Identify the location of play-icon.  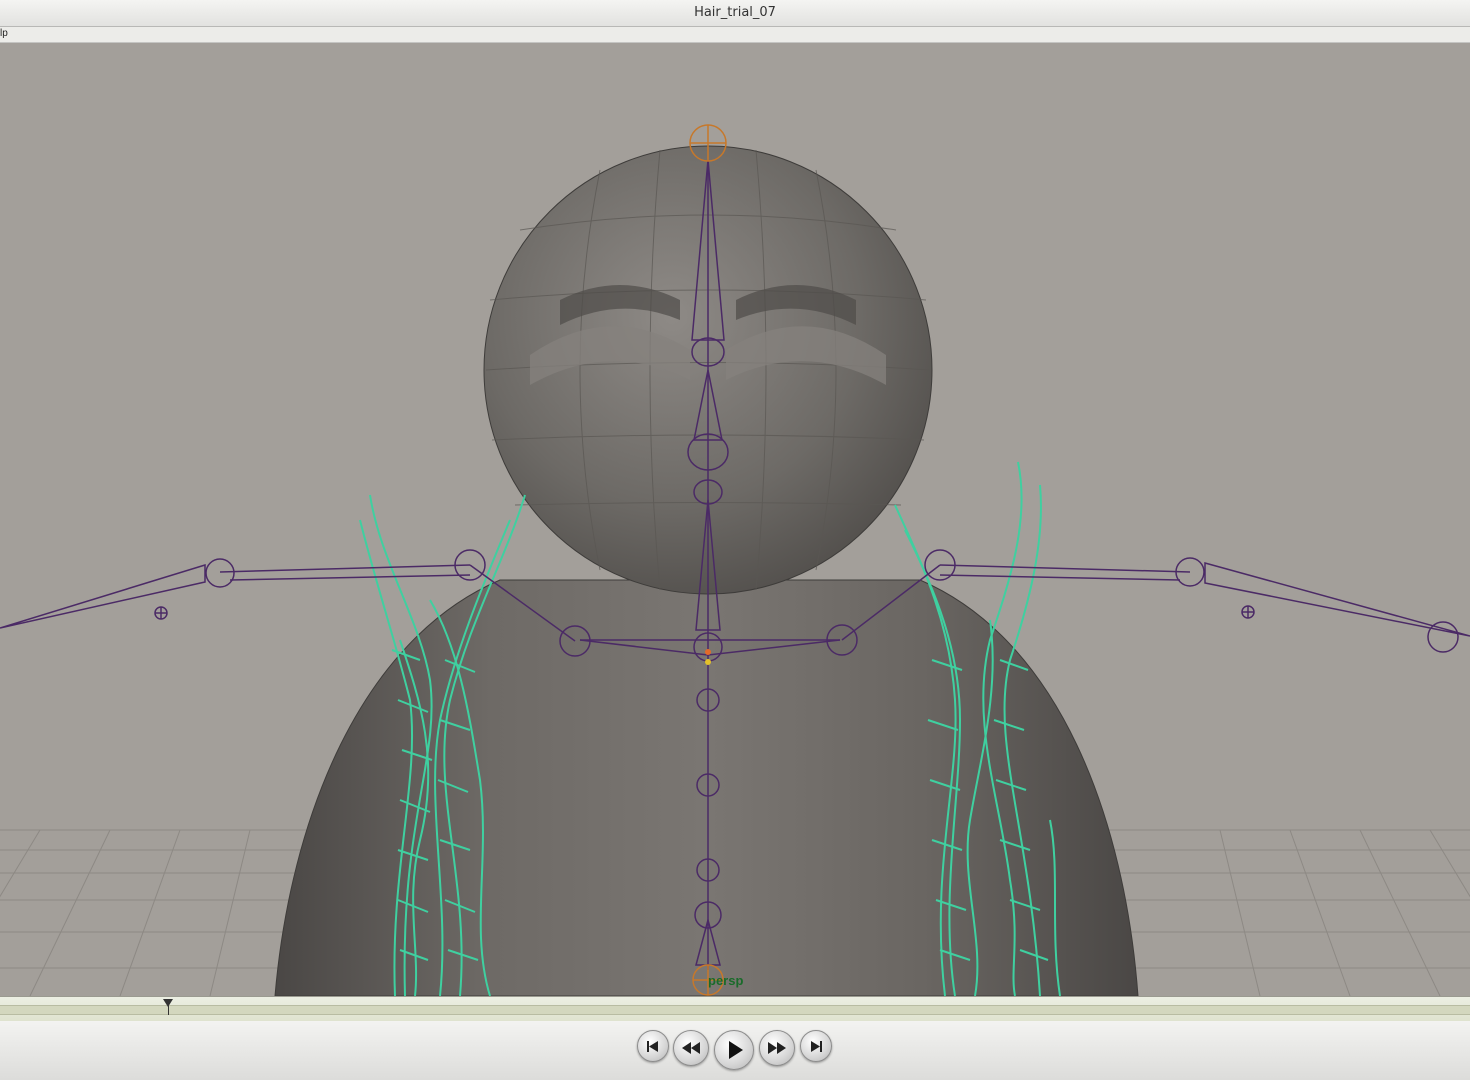
(736, 1050).